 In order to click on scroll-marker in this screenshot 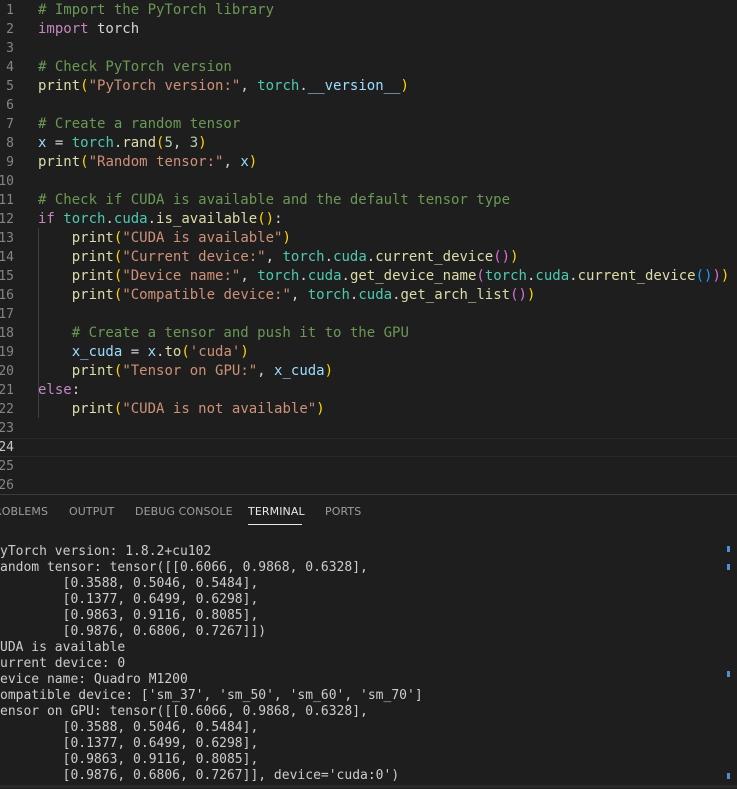, I will do `click(728, 674)`.